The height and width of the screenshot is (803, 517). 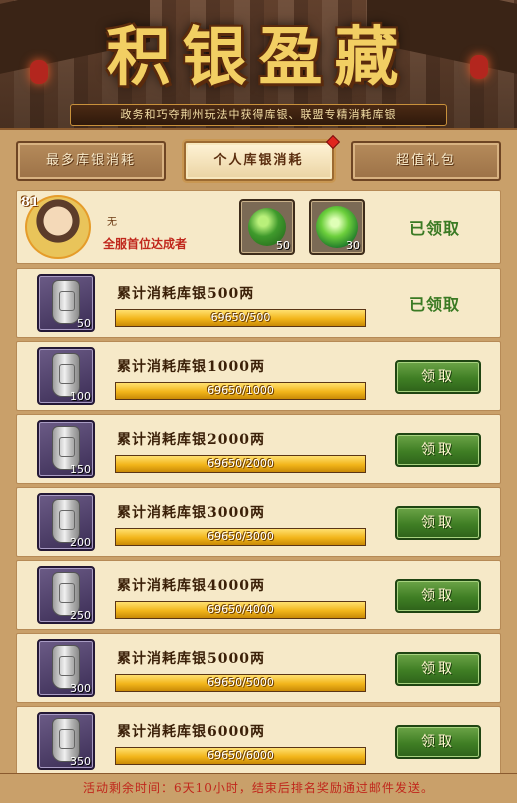 I want to click on avatar-level: 81, so click(x=30, y=202).